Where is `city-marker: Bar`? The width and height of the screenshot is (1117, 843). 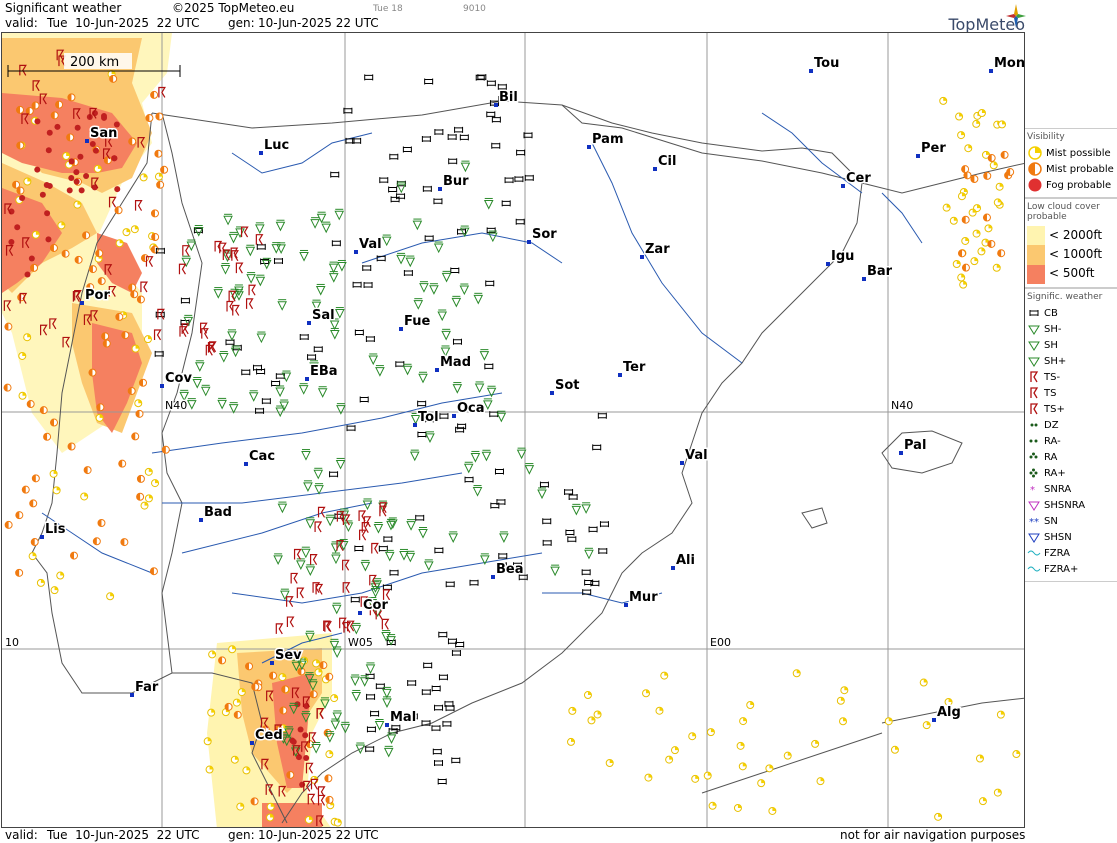 city-marker: Bar is located at coordinates (878, 272).